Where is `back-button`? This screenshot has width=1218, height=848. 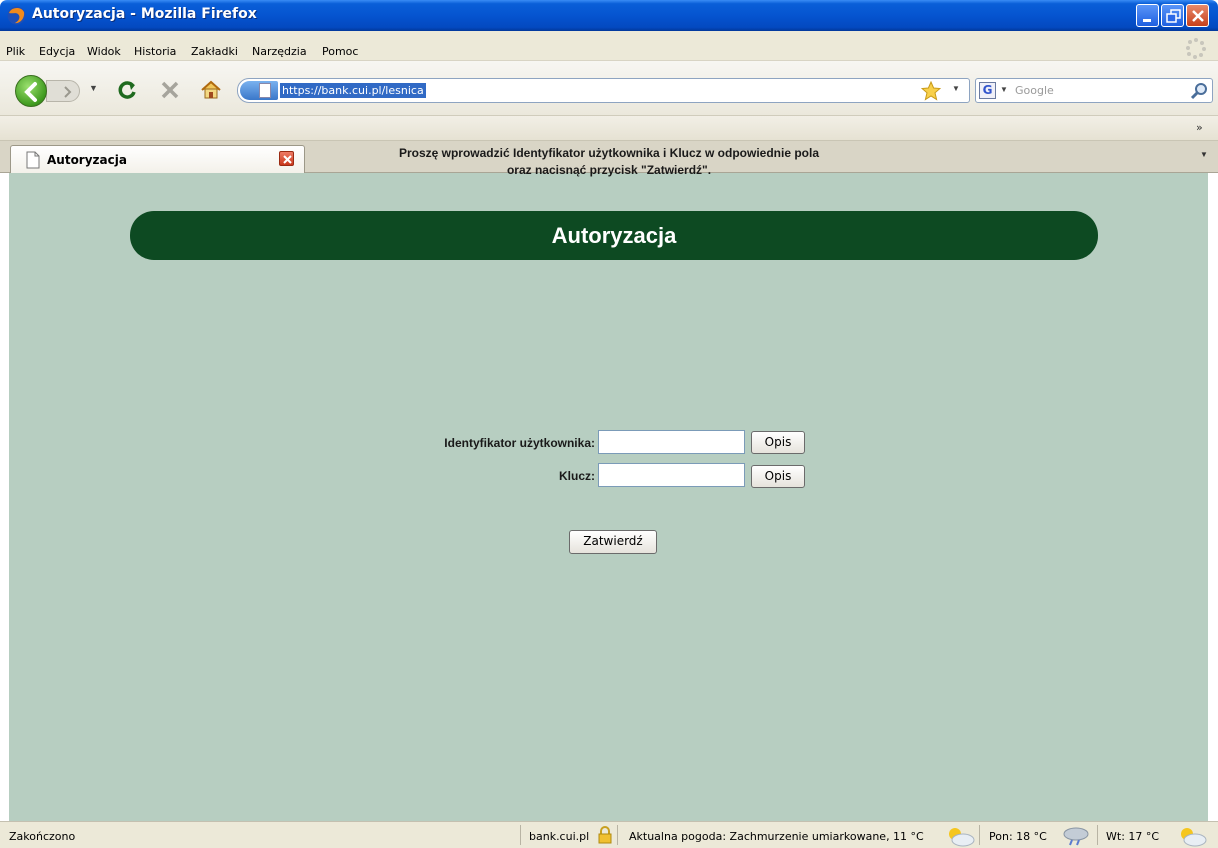 back-button is located at coordinates (31, 91).